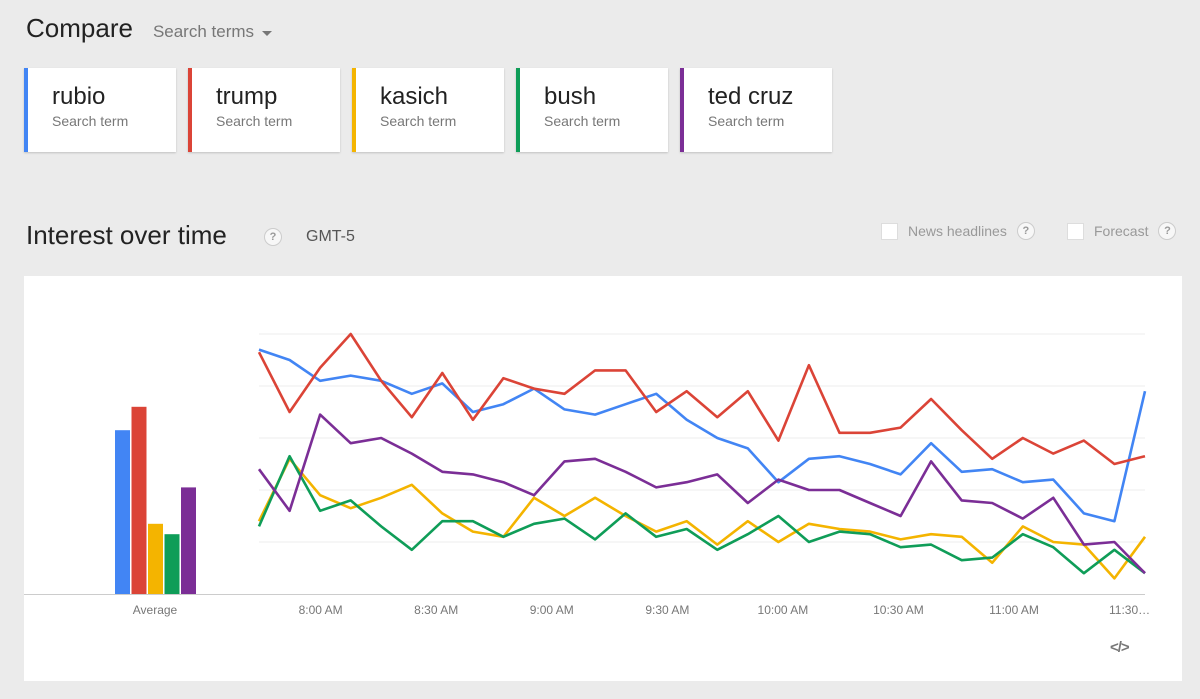 This screenshot has width=1200, height=699. I want to click on average-bar-kasich, so click(155, 558).